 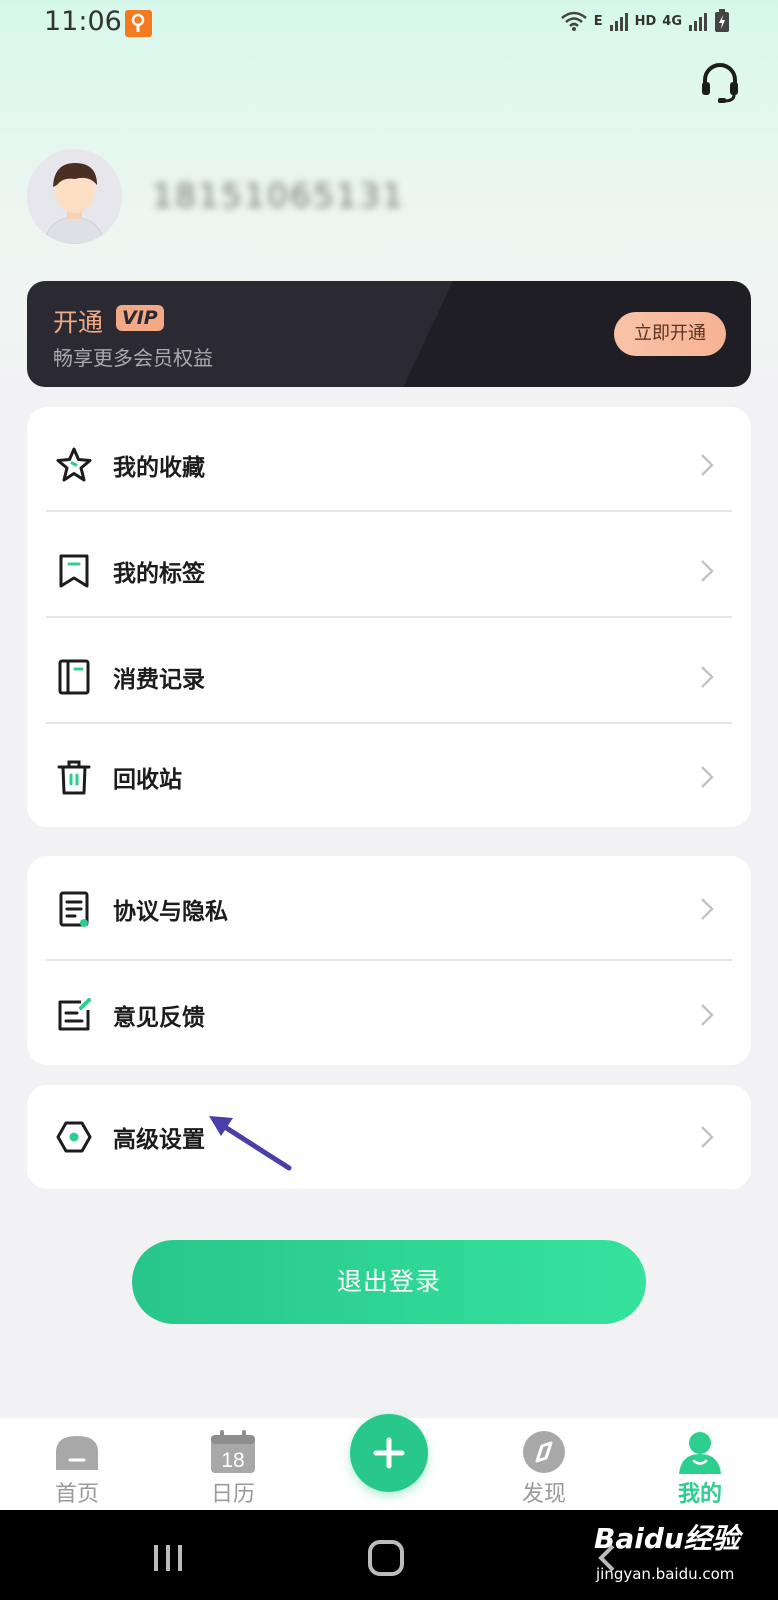 I want to click on menu-item-advanced-settings: 高级设置, so click(x=389, y=1137).